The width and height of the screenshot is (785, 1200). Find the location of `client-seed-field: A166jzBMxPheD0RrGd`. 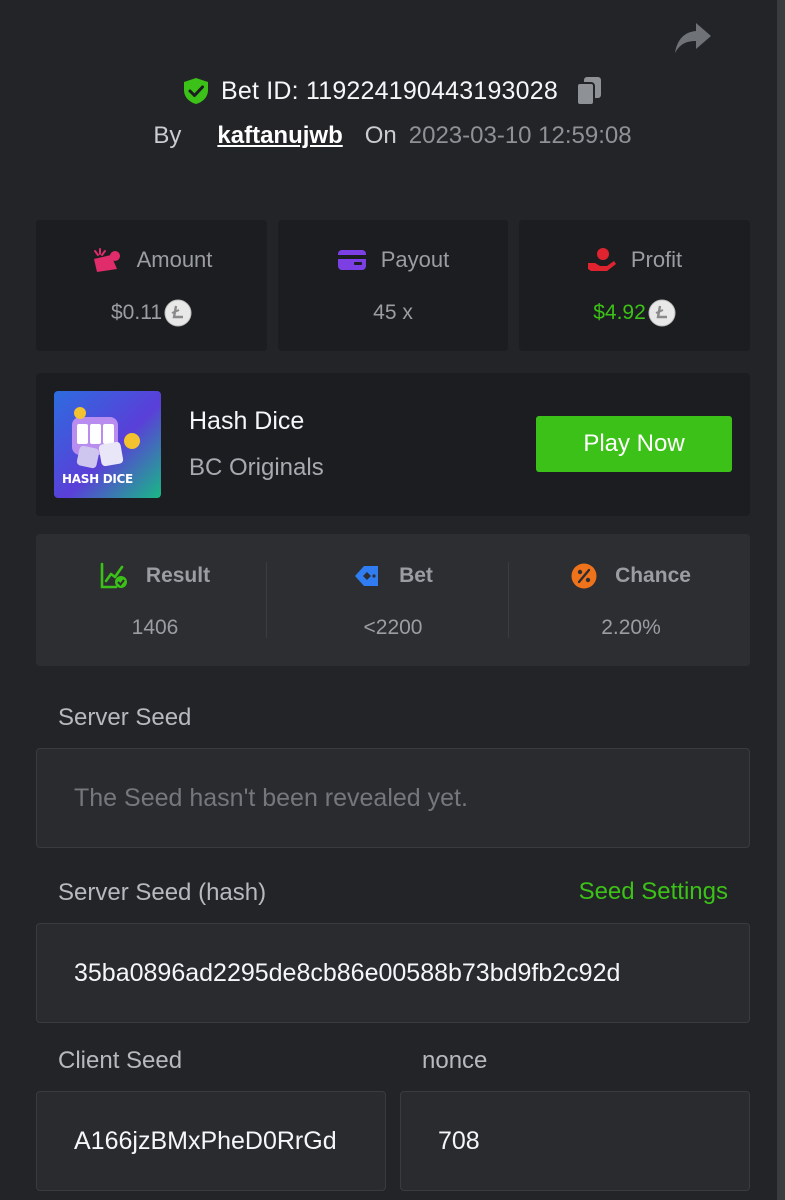

client-seed-field: A166jzBMxPheD0RrGd is located at coordinates (211, 1141).